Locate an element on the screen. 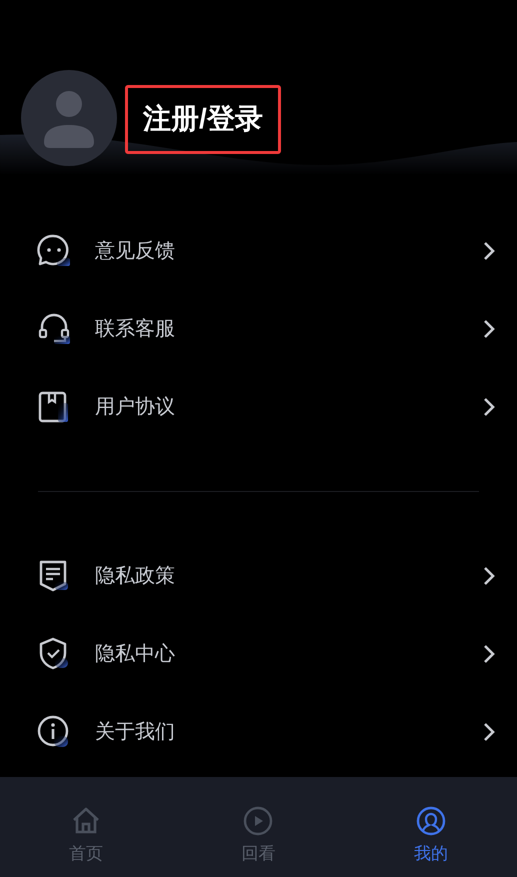 This screenshot has height=877, width=517. tab: 我的 is located at coordinates (430, 827).